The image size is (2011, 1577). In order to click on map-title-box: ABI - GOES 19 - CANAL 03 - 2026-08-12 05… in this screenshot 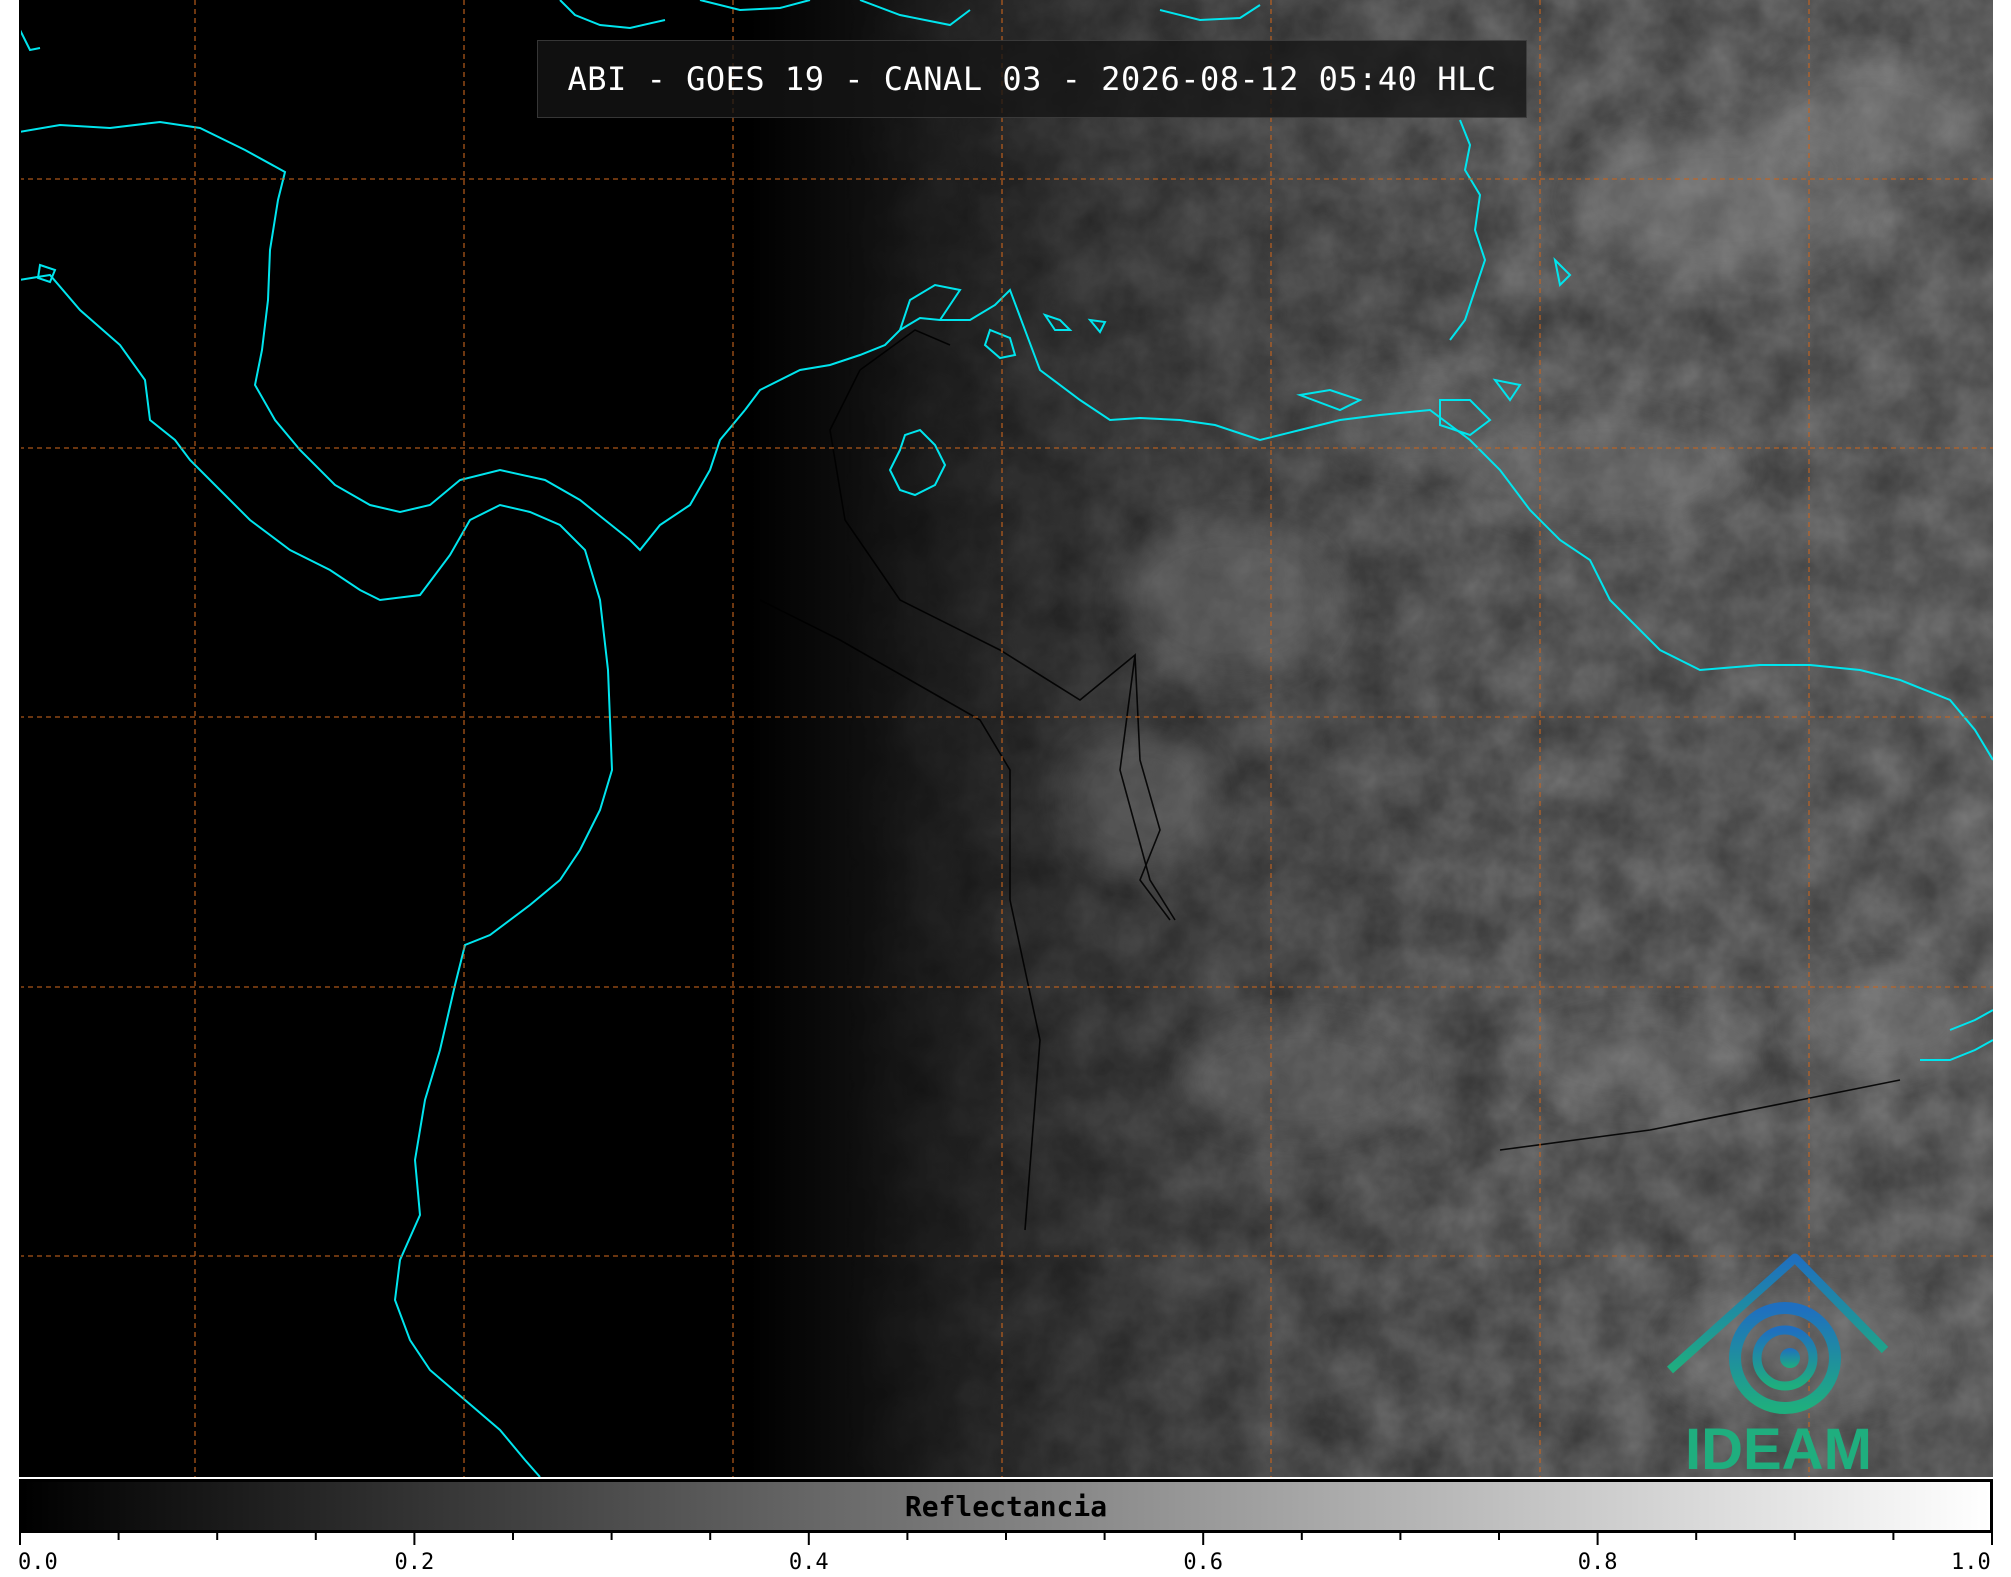, I will do `click(1032, 79)`.